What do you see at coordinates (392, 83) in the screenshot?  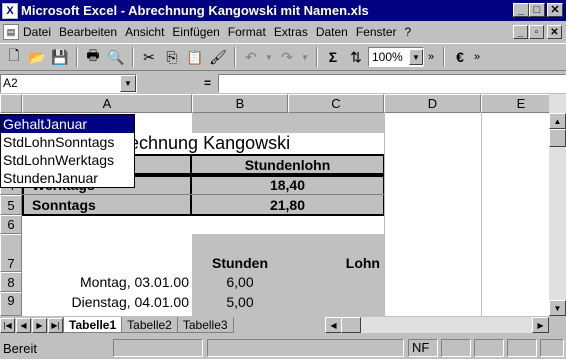 I see `formula-input` at bounding box center [392, 83].